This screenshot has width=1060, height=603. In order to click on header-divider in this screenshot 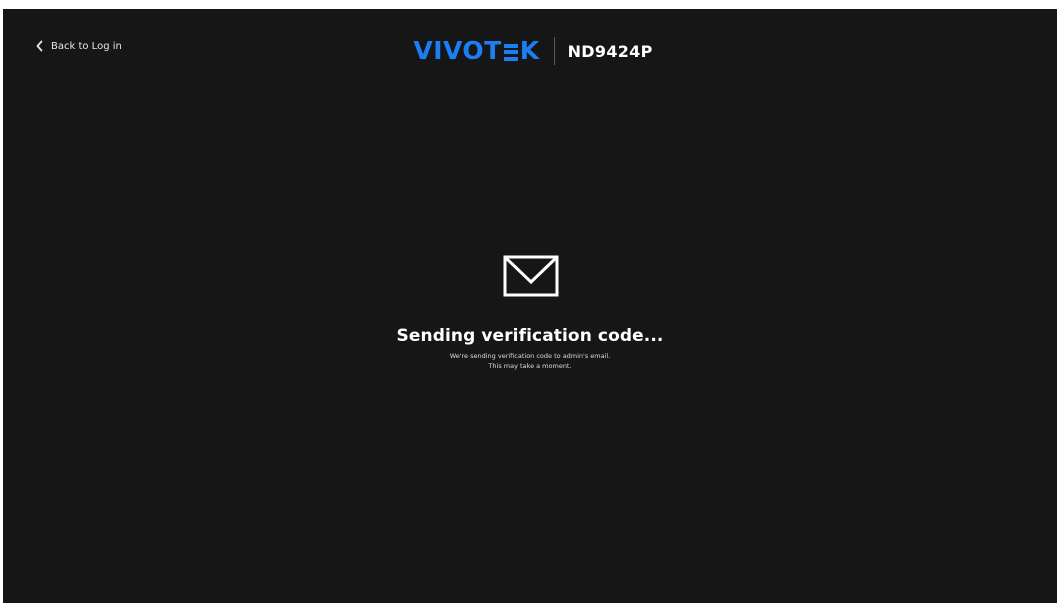, I will do `click(554, 51)`.